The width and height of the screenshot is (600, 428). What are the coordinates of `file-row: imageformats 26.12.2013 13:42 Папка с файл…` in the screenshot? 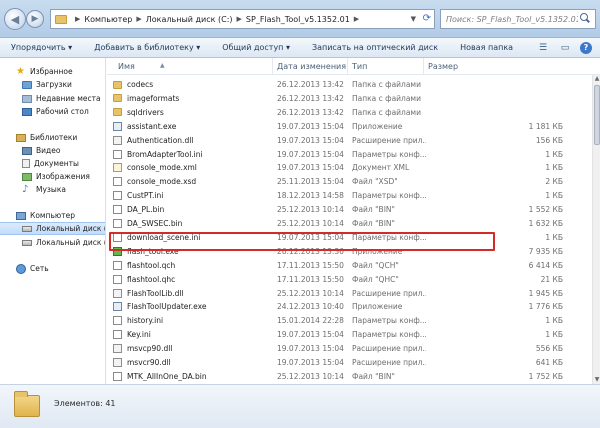 It's located at (350, 98).